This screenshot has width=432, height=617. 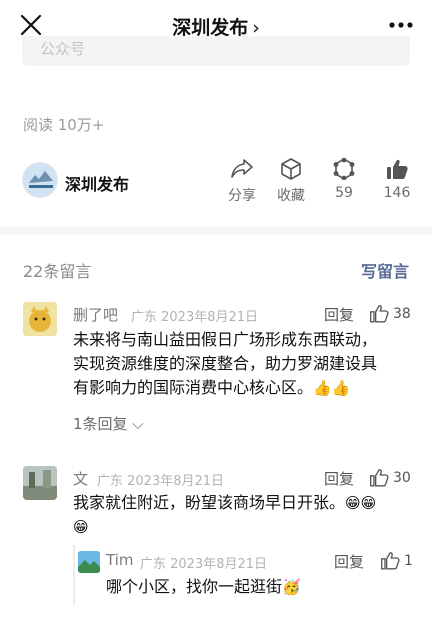 I want to click on comment-text: 我家就住附近，盼望该商场早日开张。😁😁 😁, so click(x=245, y=515).